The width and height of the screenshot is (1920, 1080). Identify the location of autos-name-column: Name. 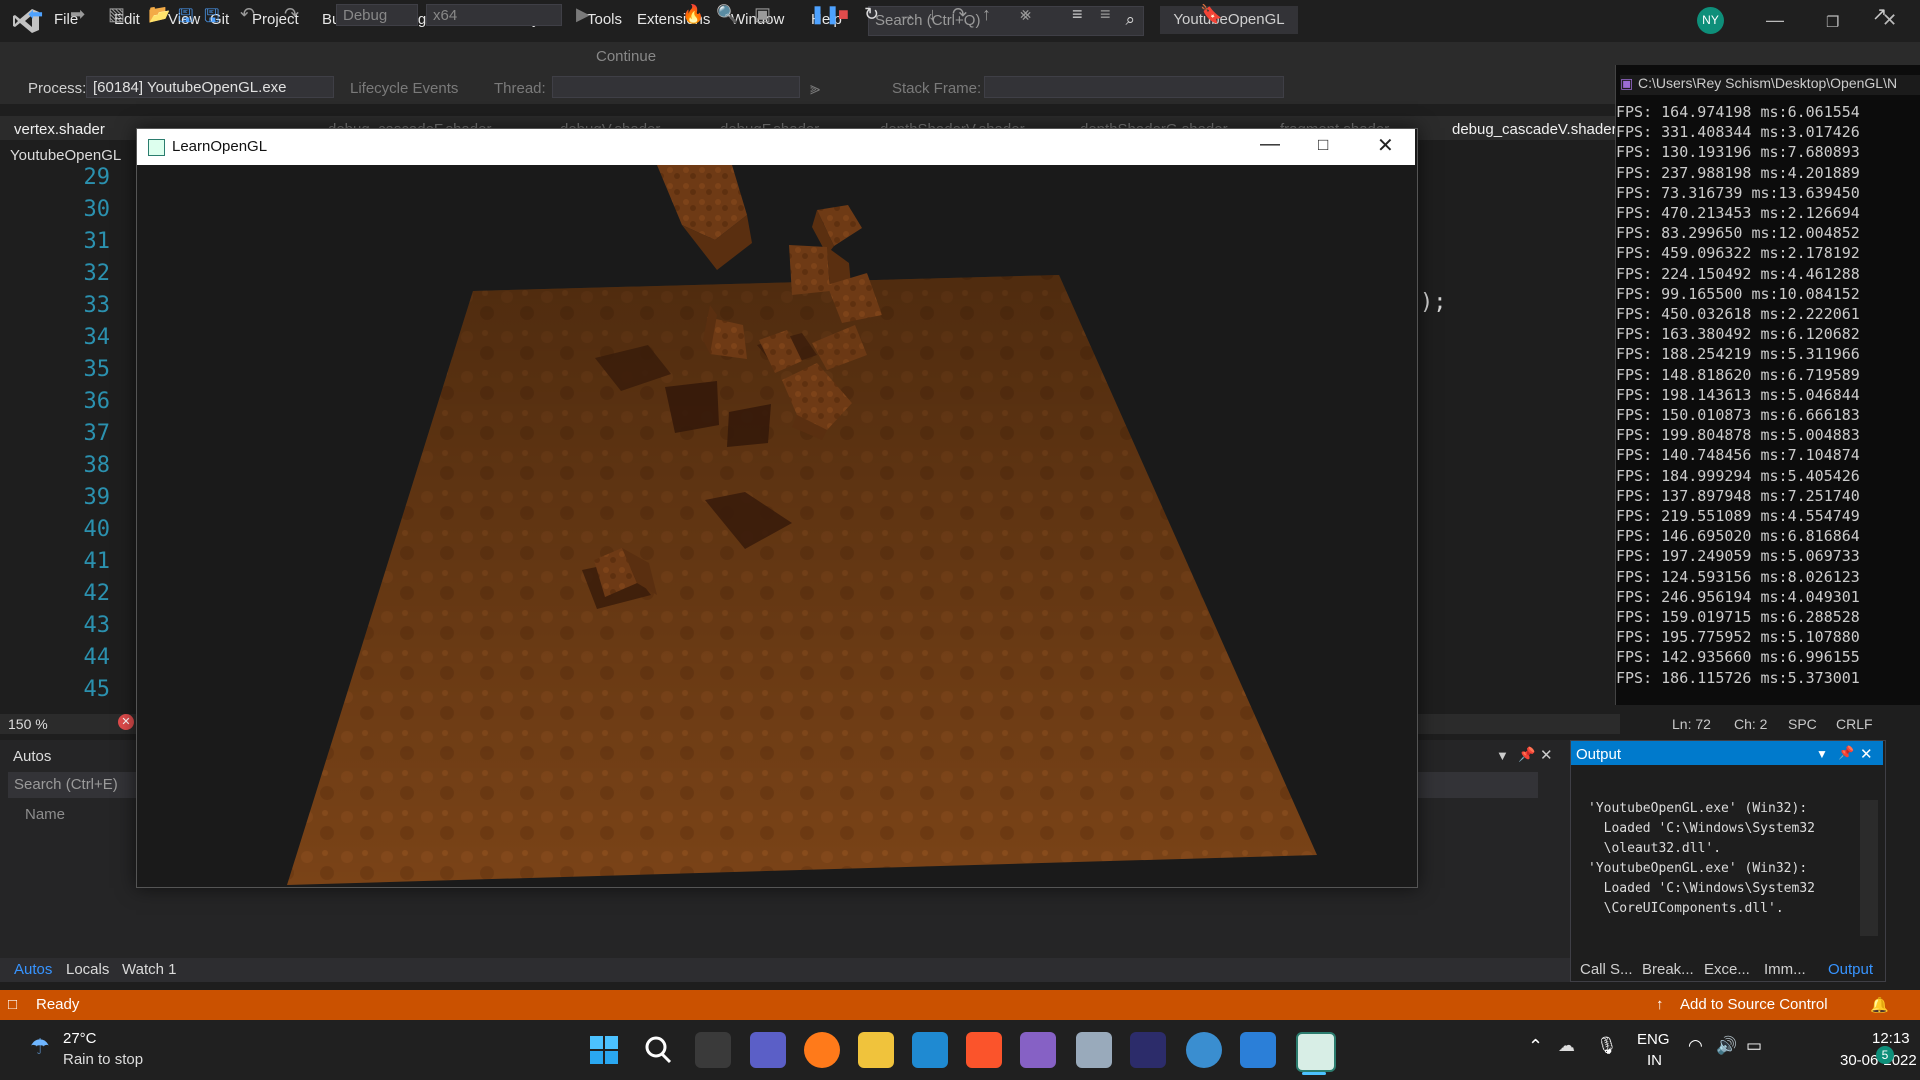
(45, 814).